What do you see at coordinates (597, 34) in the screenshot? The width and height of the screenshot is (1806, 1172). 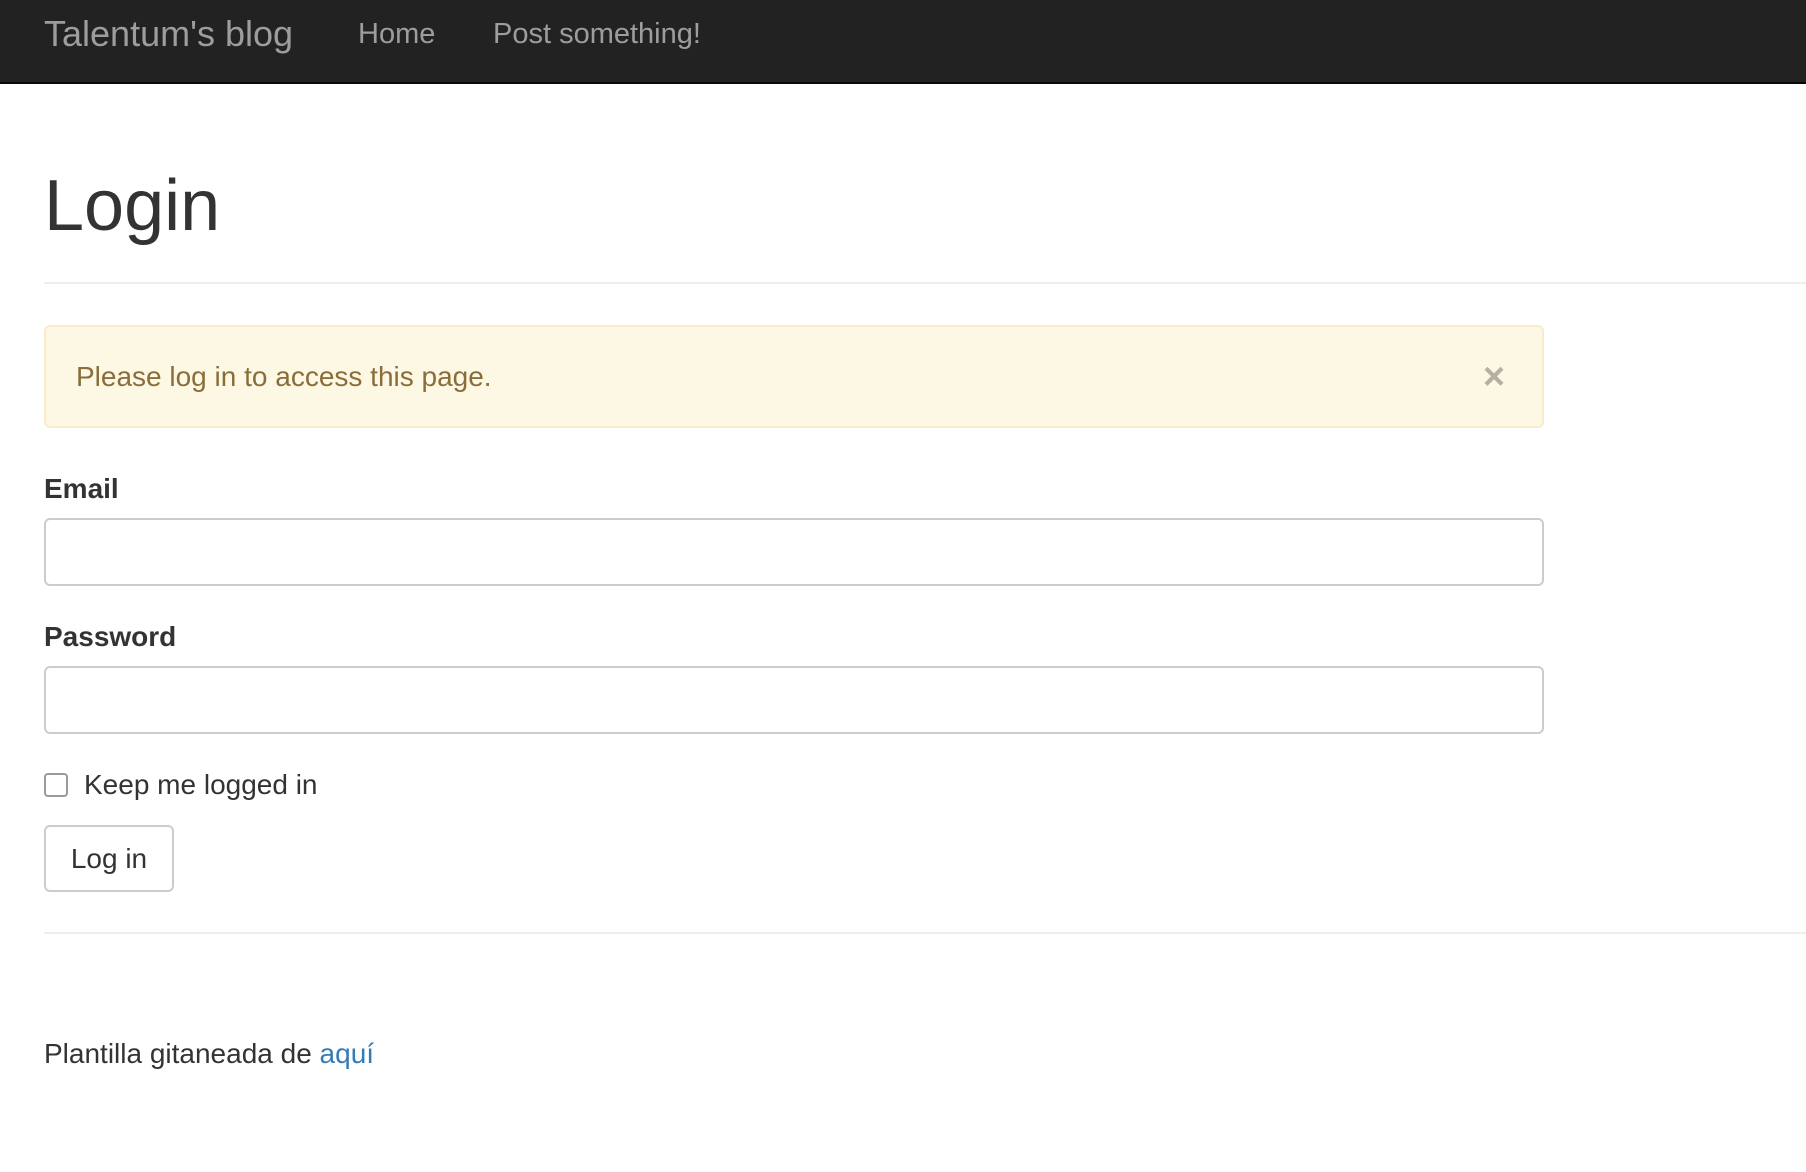 I see `nav-link-post-something: Post something!` at bounding box center [597, 34].